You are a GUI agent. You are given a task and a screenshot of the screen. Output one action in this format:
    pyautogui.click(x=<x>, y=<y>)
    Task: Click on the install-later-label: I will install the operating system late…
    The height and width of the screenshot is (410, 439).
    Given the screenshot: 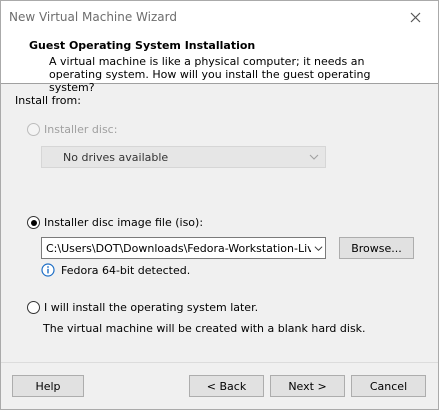 What is the action you would take?
    pyautogui.click(x=151, y=307)
    